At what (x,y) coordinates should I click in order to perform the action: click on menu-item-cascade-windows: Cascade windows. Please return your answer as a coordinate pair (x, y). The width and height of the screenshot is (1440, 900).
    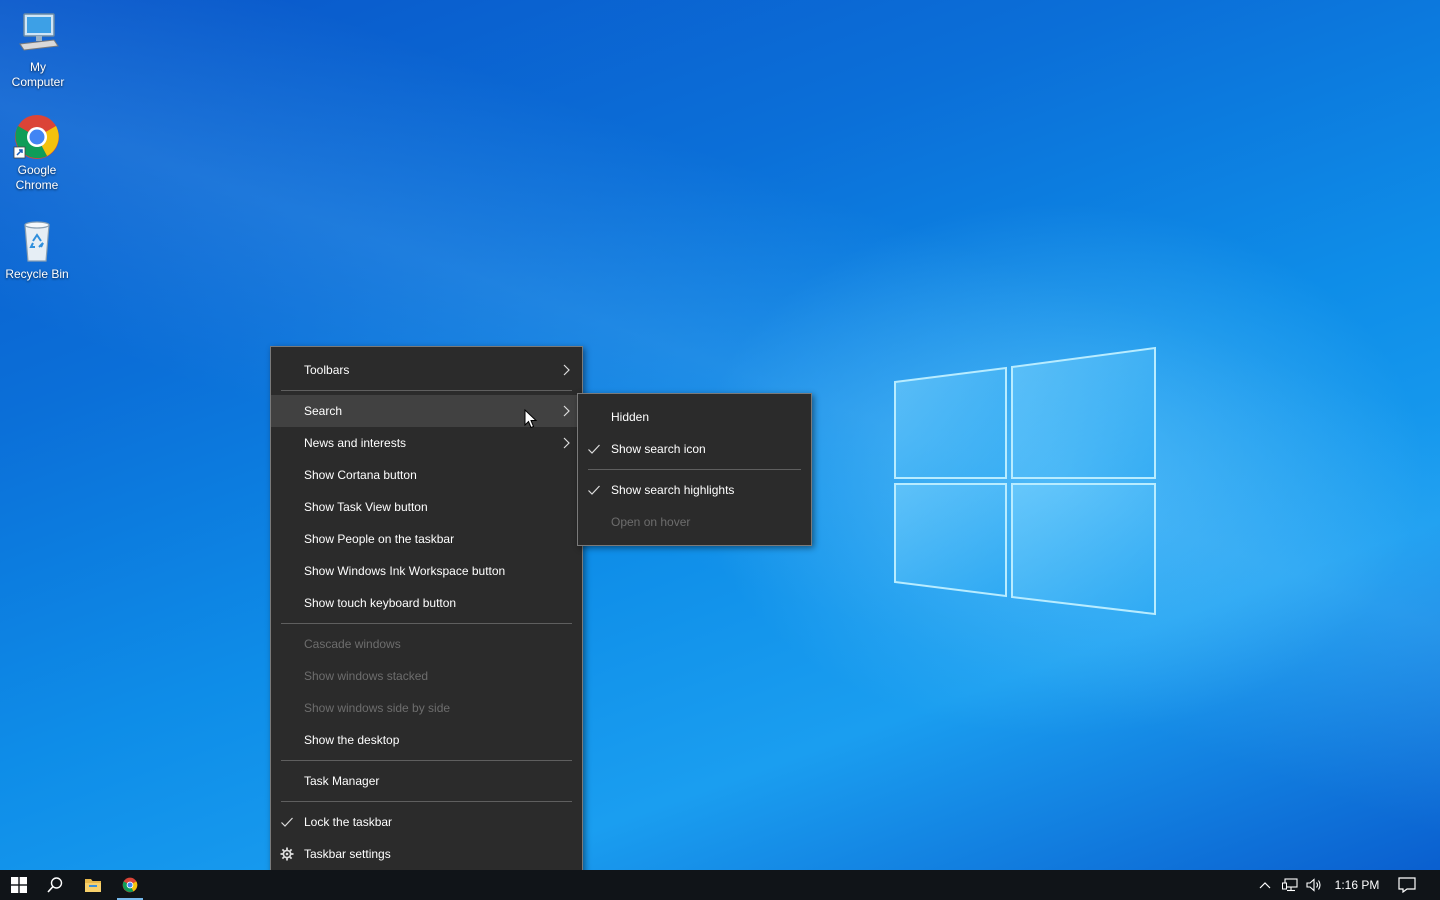
    Looking at the image, I should click on (426, 644).